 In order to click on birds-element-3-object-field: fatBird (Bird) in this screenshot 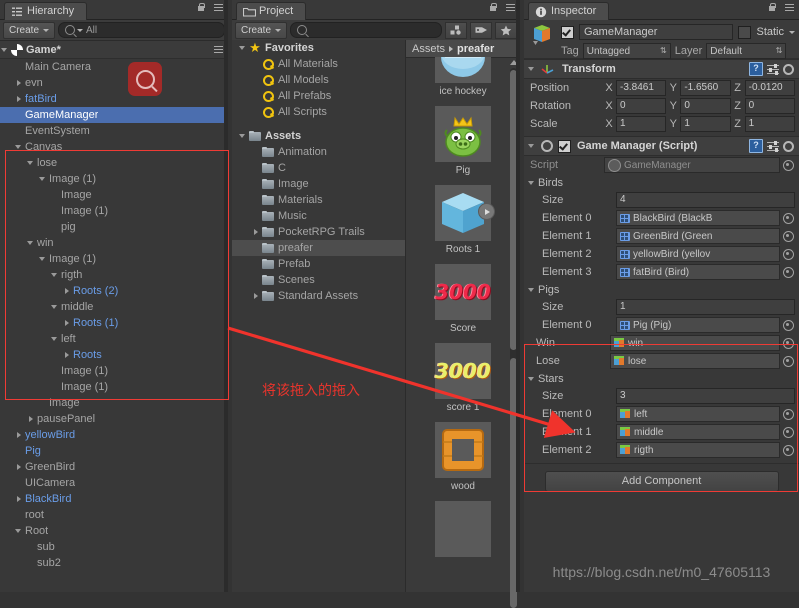, I will do `click(698, 272)`.